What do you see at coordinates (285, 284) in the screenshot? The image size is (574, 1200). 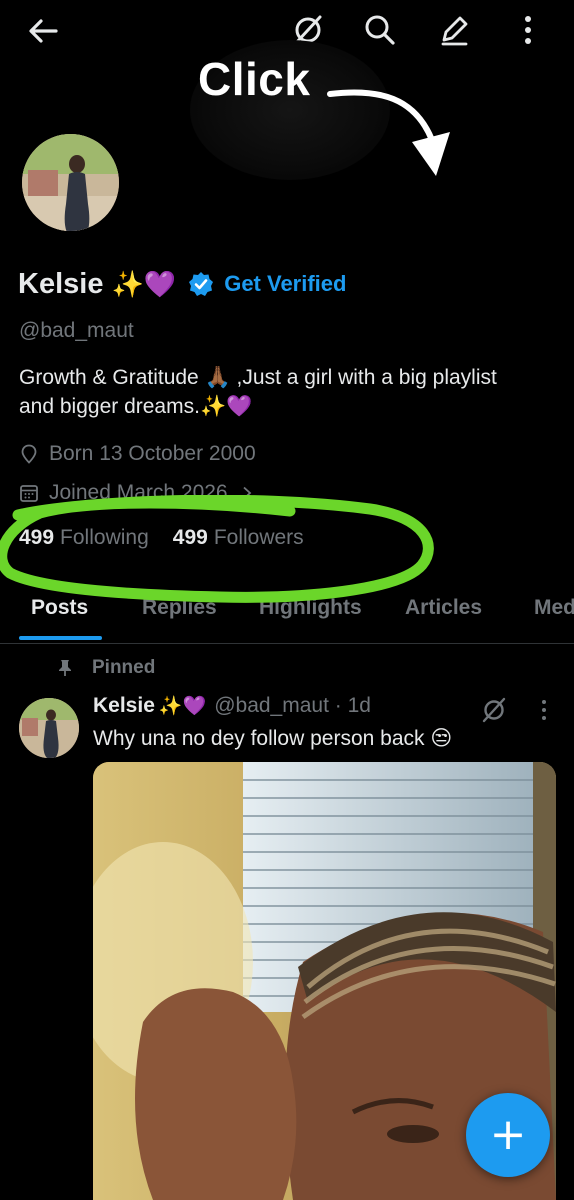 I see `get-verified-link: Get Verified` at bounding box center [285, 284].